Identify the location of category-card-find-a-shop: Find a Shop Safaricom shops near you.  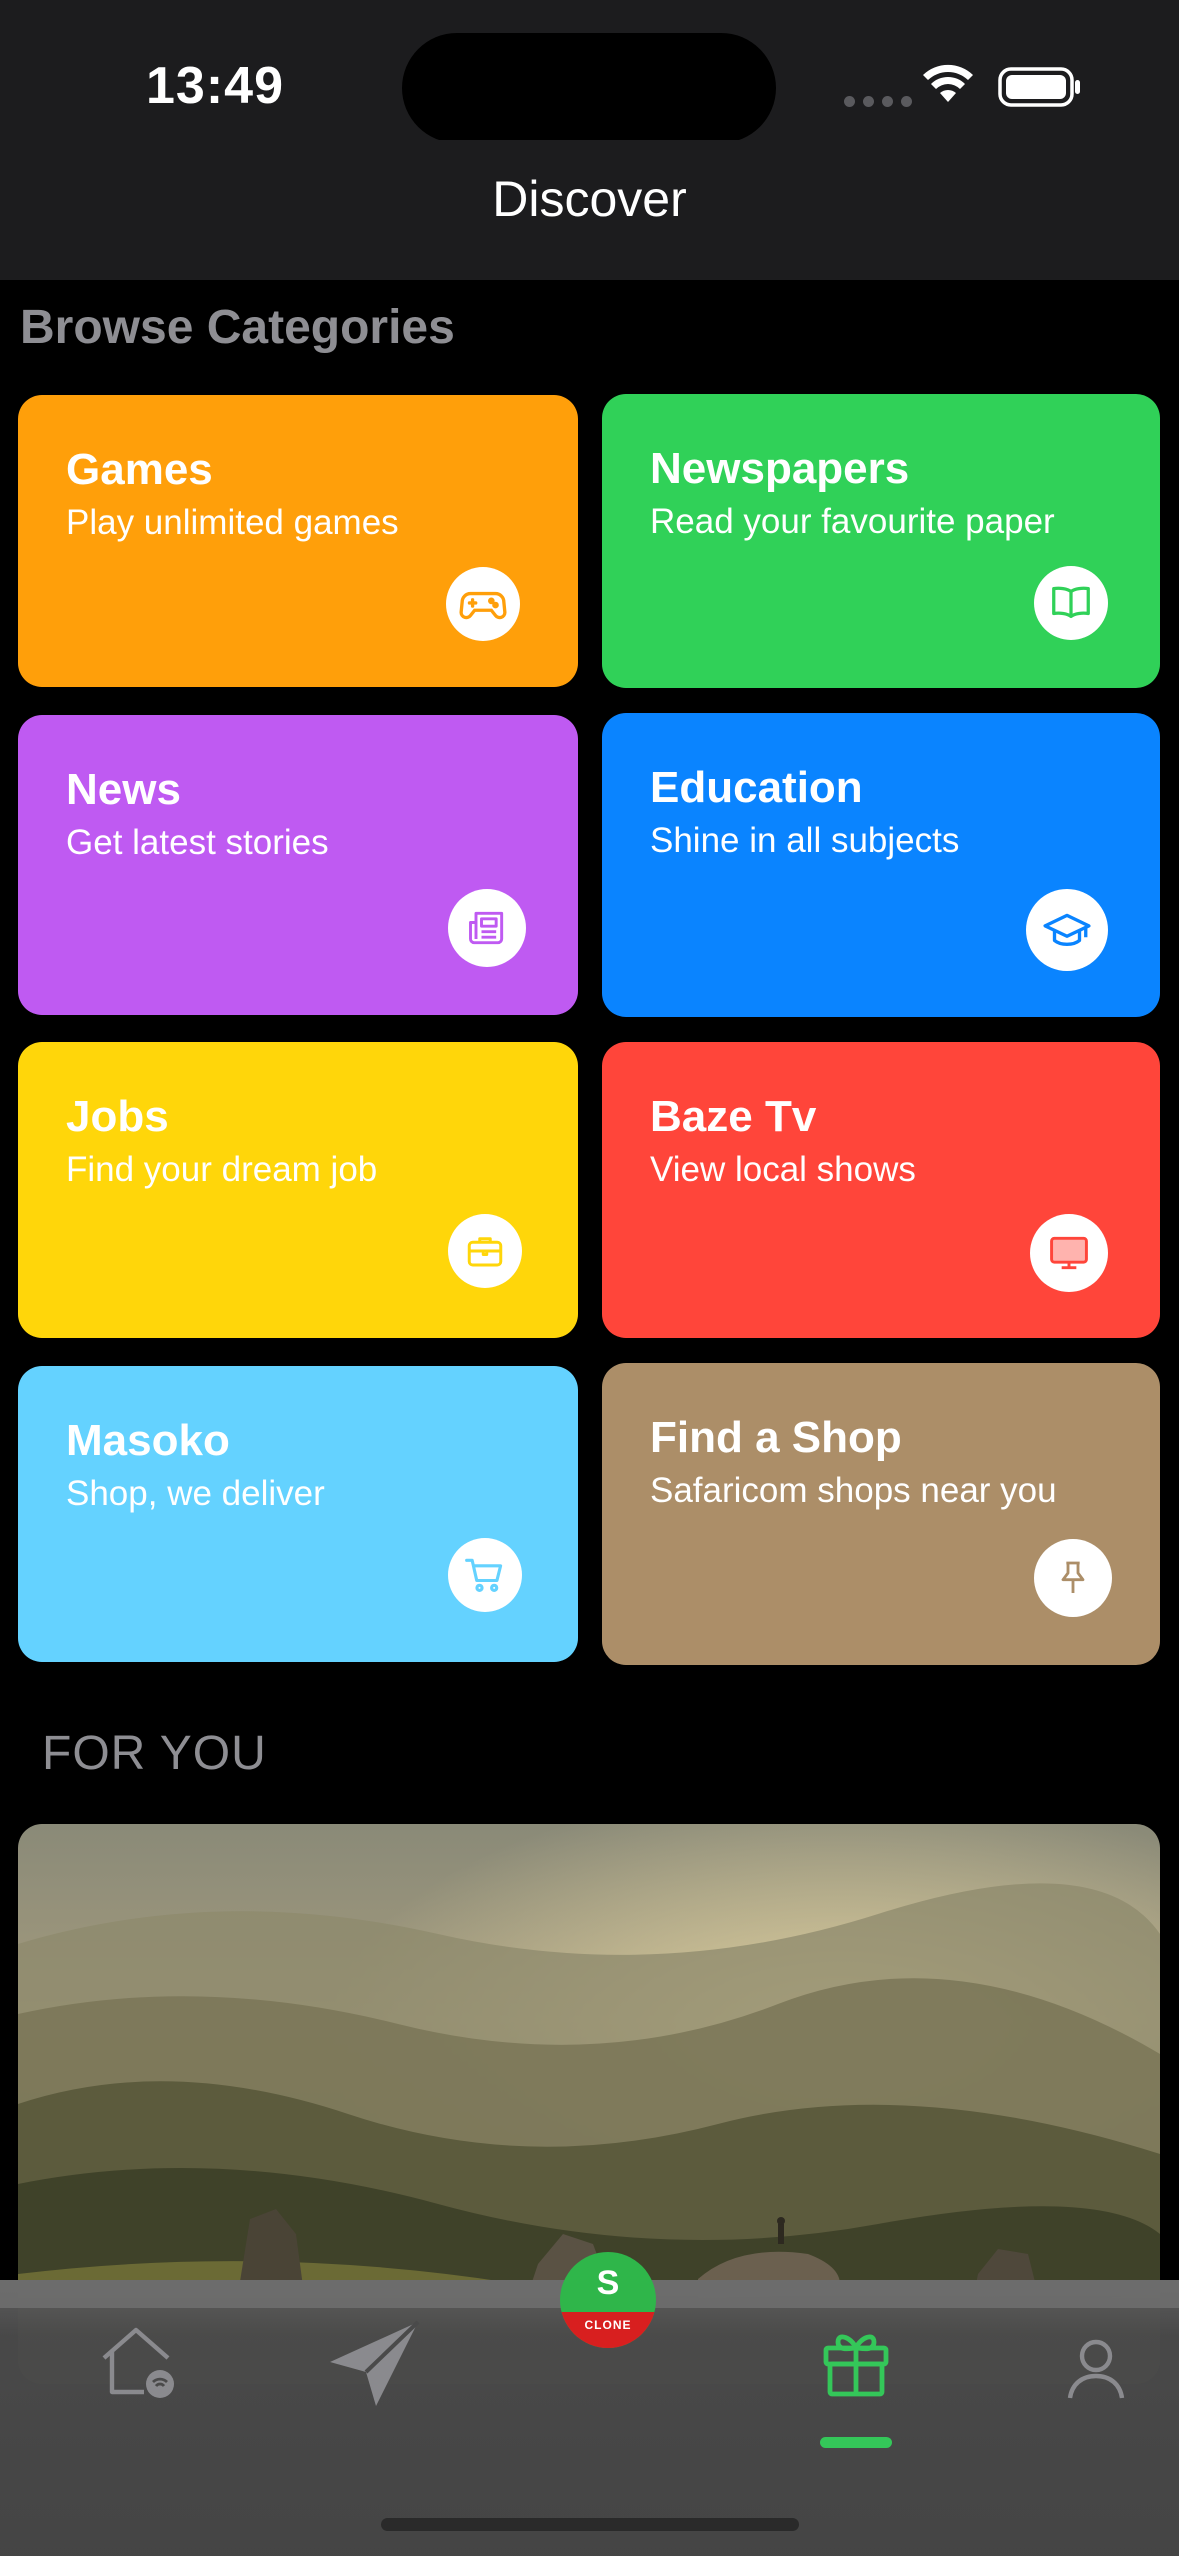
(881, 1514).